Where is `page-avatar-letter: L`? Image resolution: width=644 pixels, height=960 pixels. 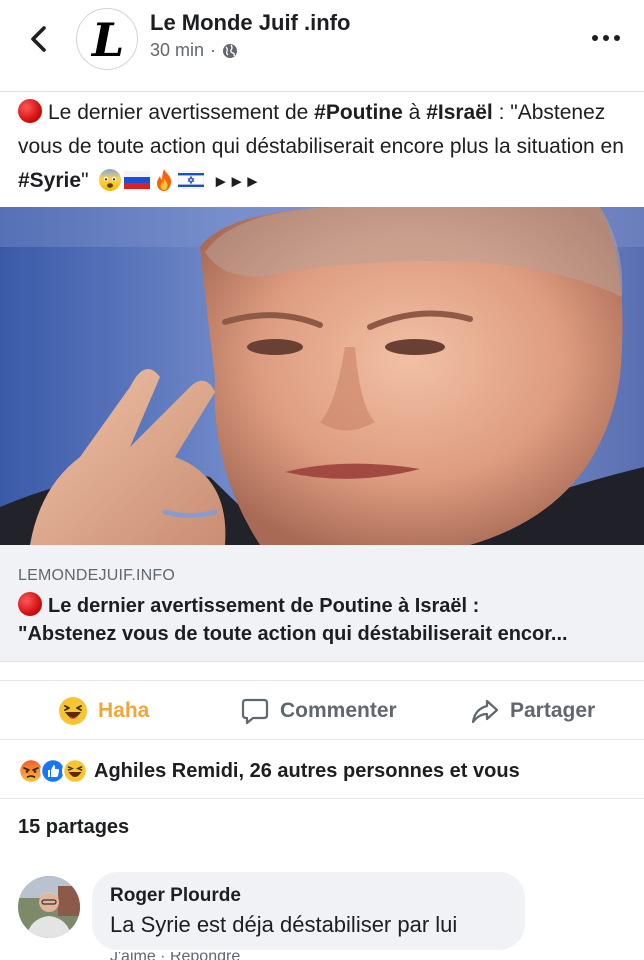
page-avatar-letter: L is located at coordinates (108, 40).